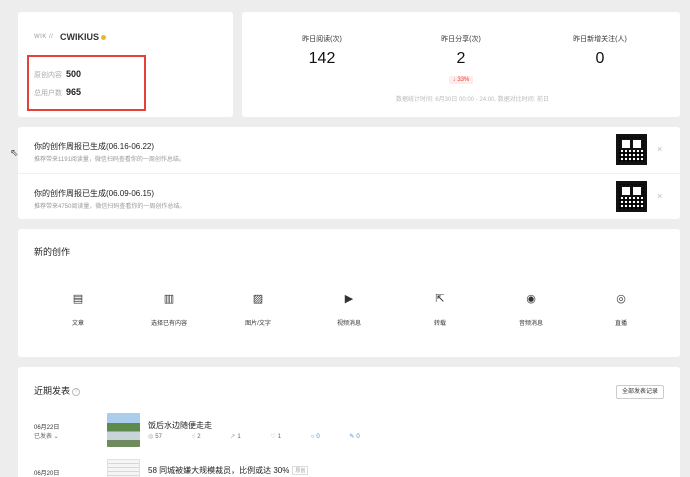 Image resolution: width=690 pixels, height=477 pixels. Describe the element at coordinates (86, 83) in the screenshot. I see `stats-highlight-box` at that location.